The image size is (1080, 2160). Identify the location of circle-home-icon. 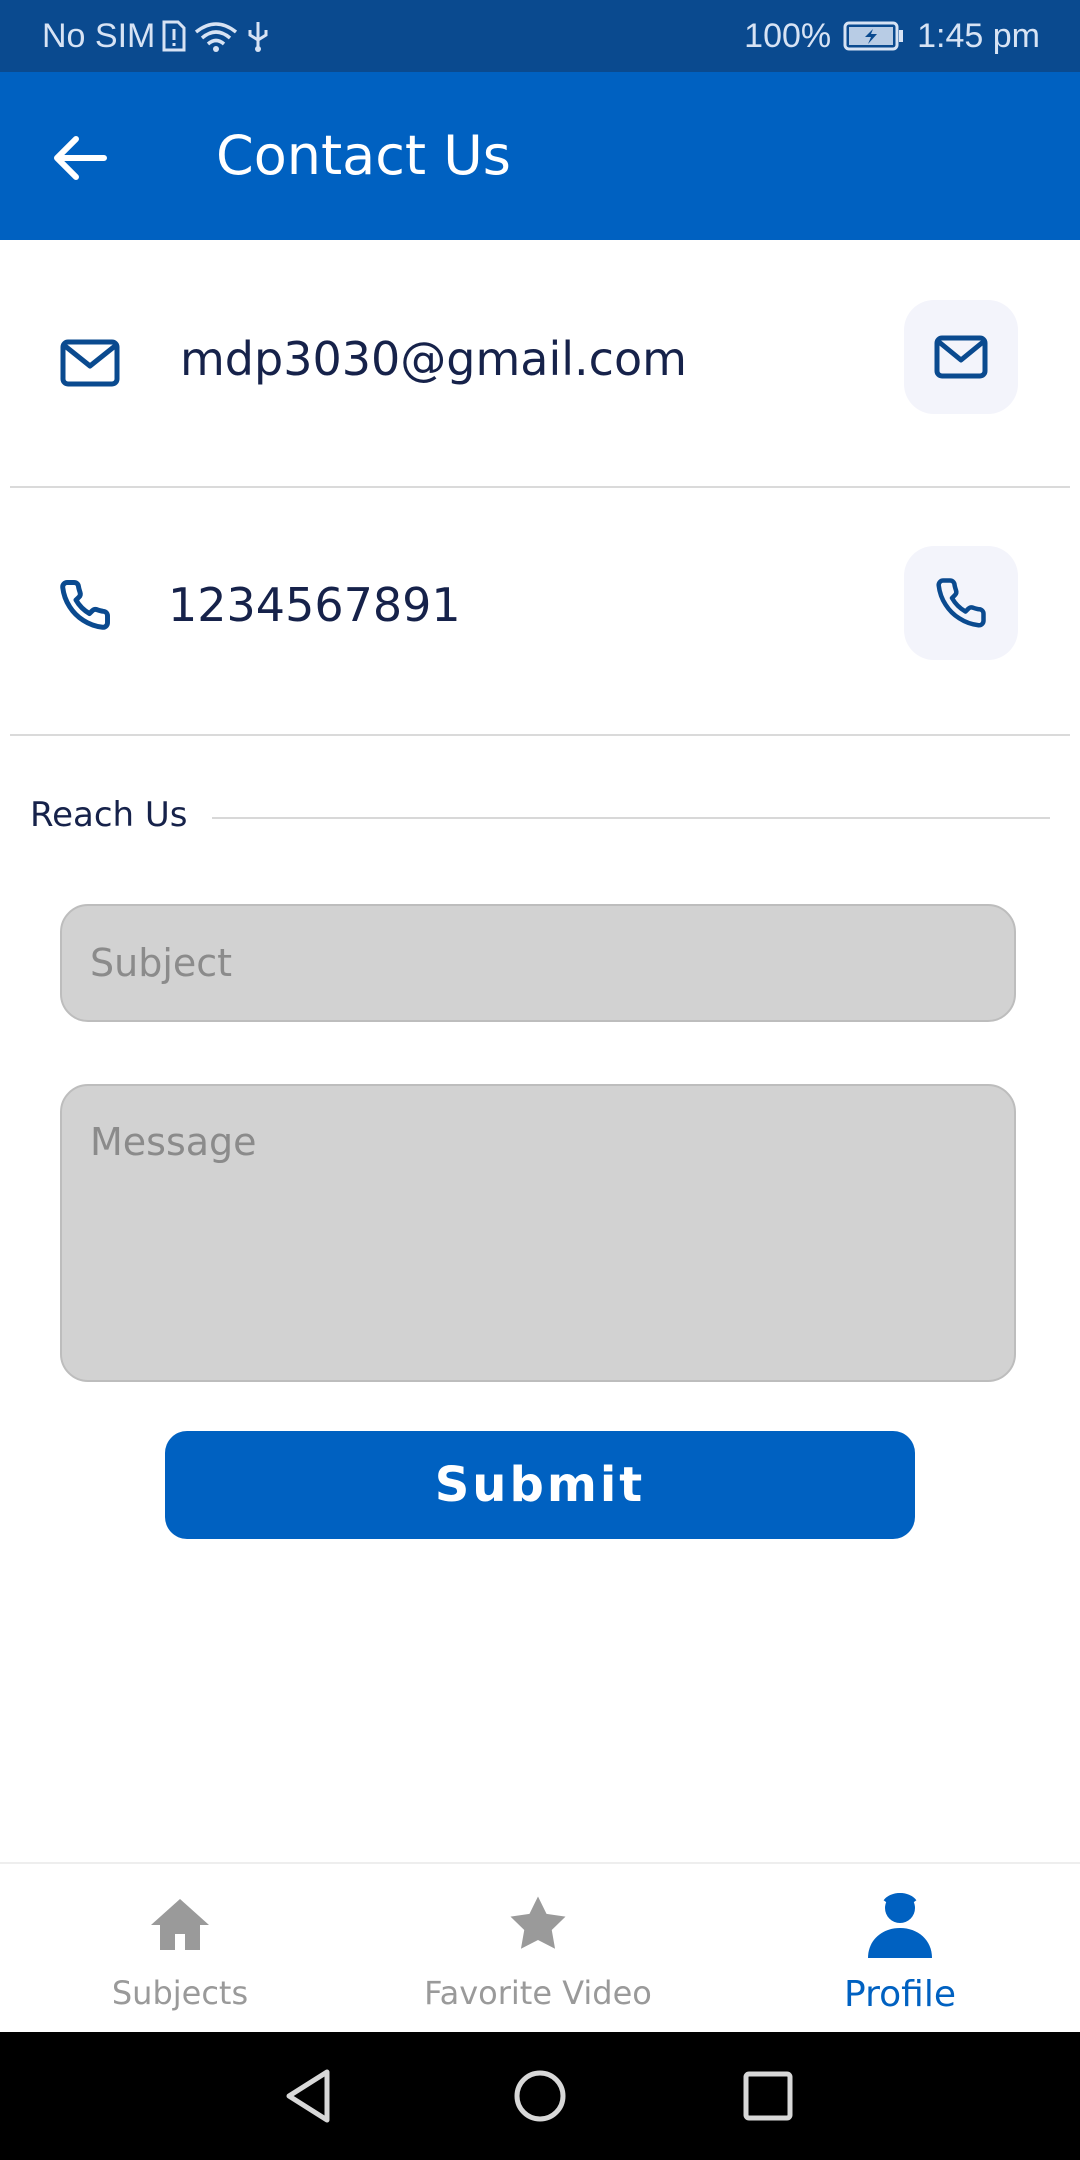
(540, 2096).